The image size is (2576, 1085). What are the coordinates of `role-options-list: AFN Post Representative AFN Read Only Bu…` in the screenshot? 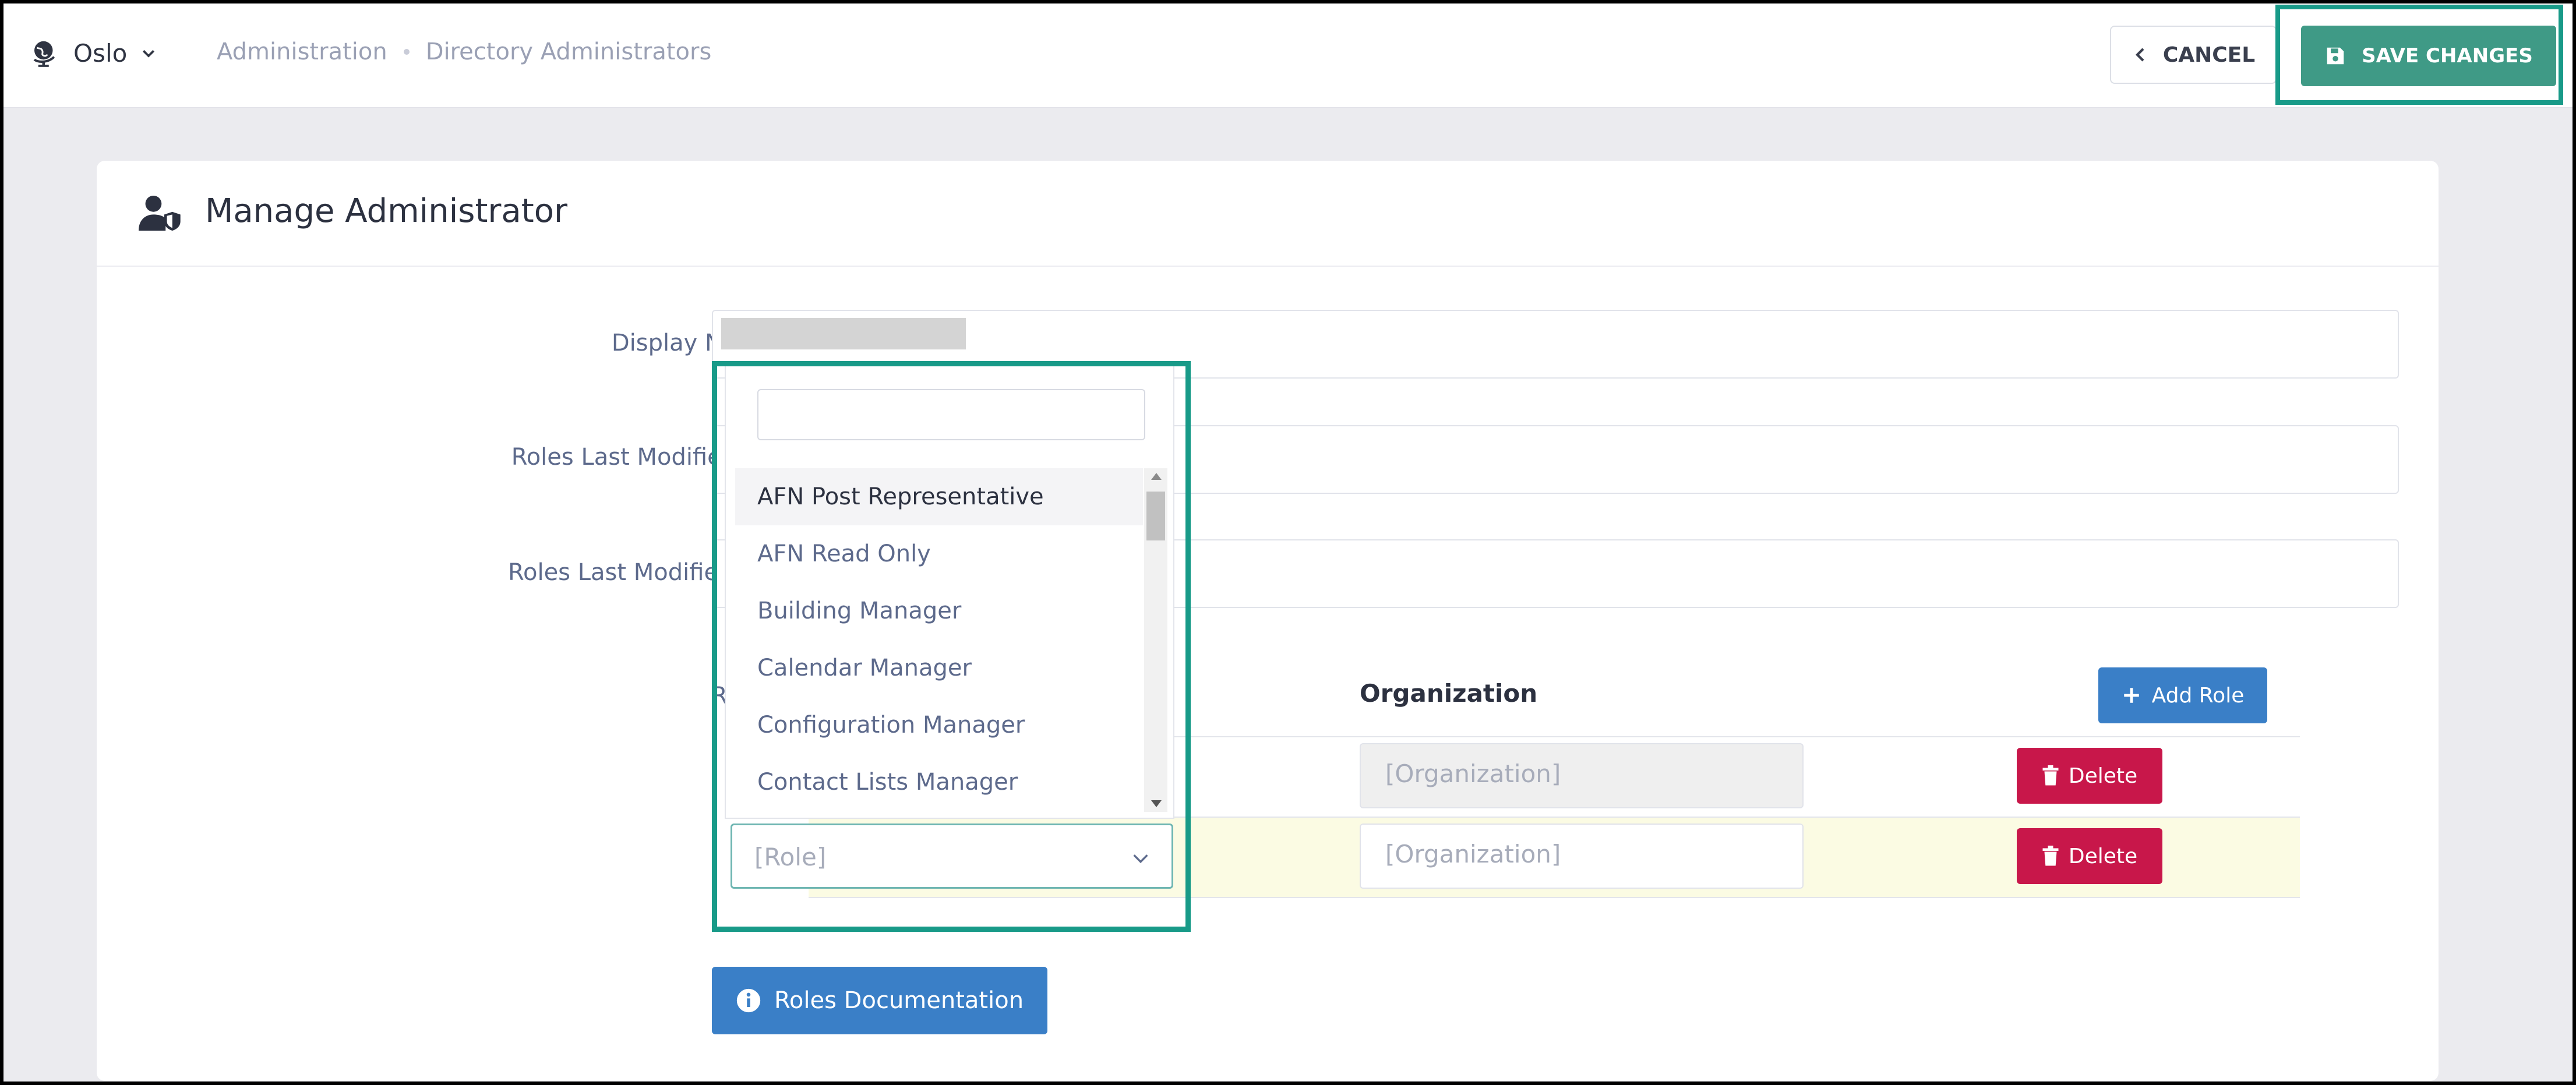 It's located at (939, 640).